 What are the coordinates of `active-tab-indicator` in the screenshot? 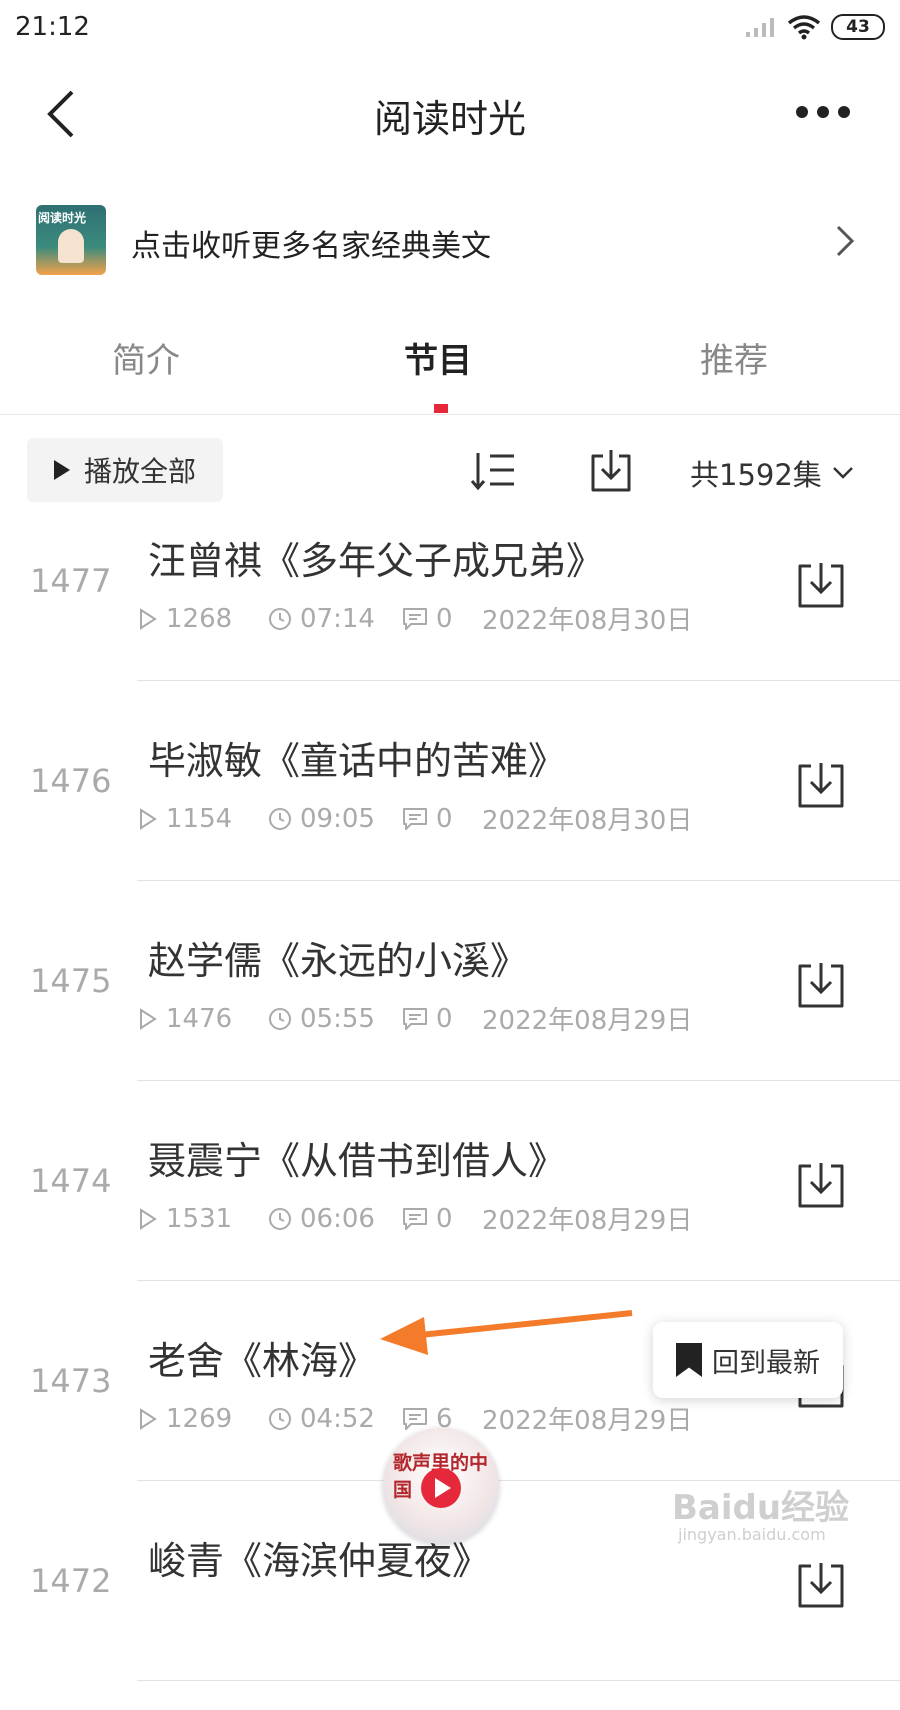 It's located at (441, 408).